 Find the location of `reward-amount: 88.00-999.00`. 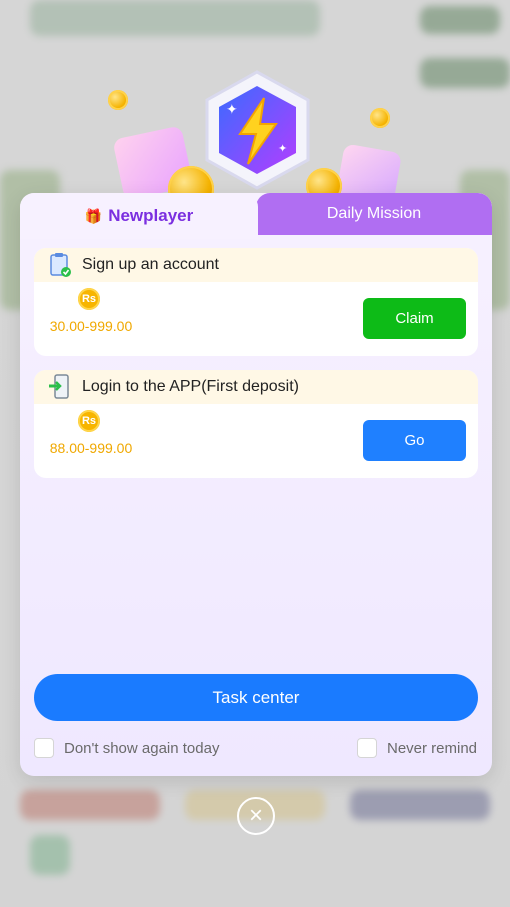

reward-amount: 88.00-999.00 is located at coordinates (91, 448).